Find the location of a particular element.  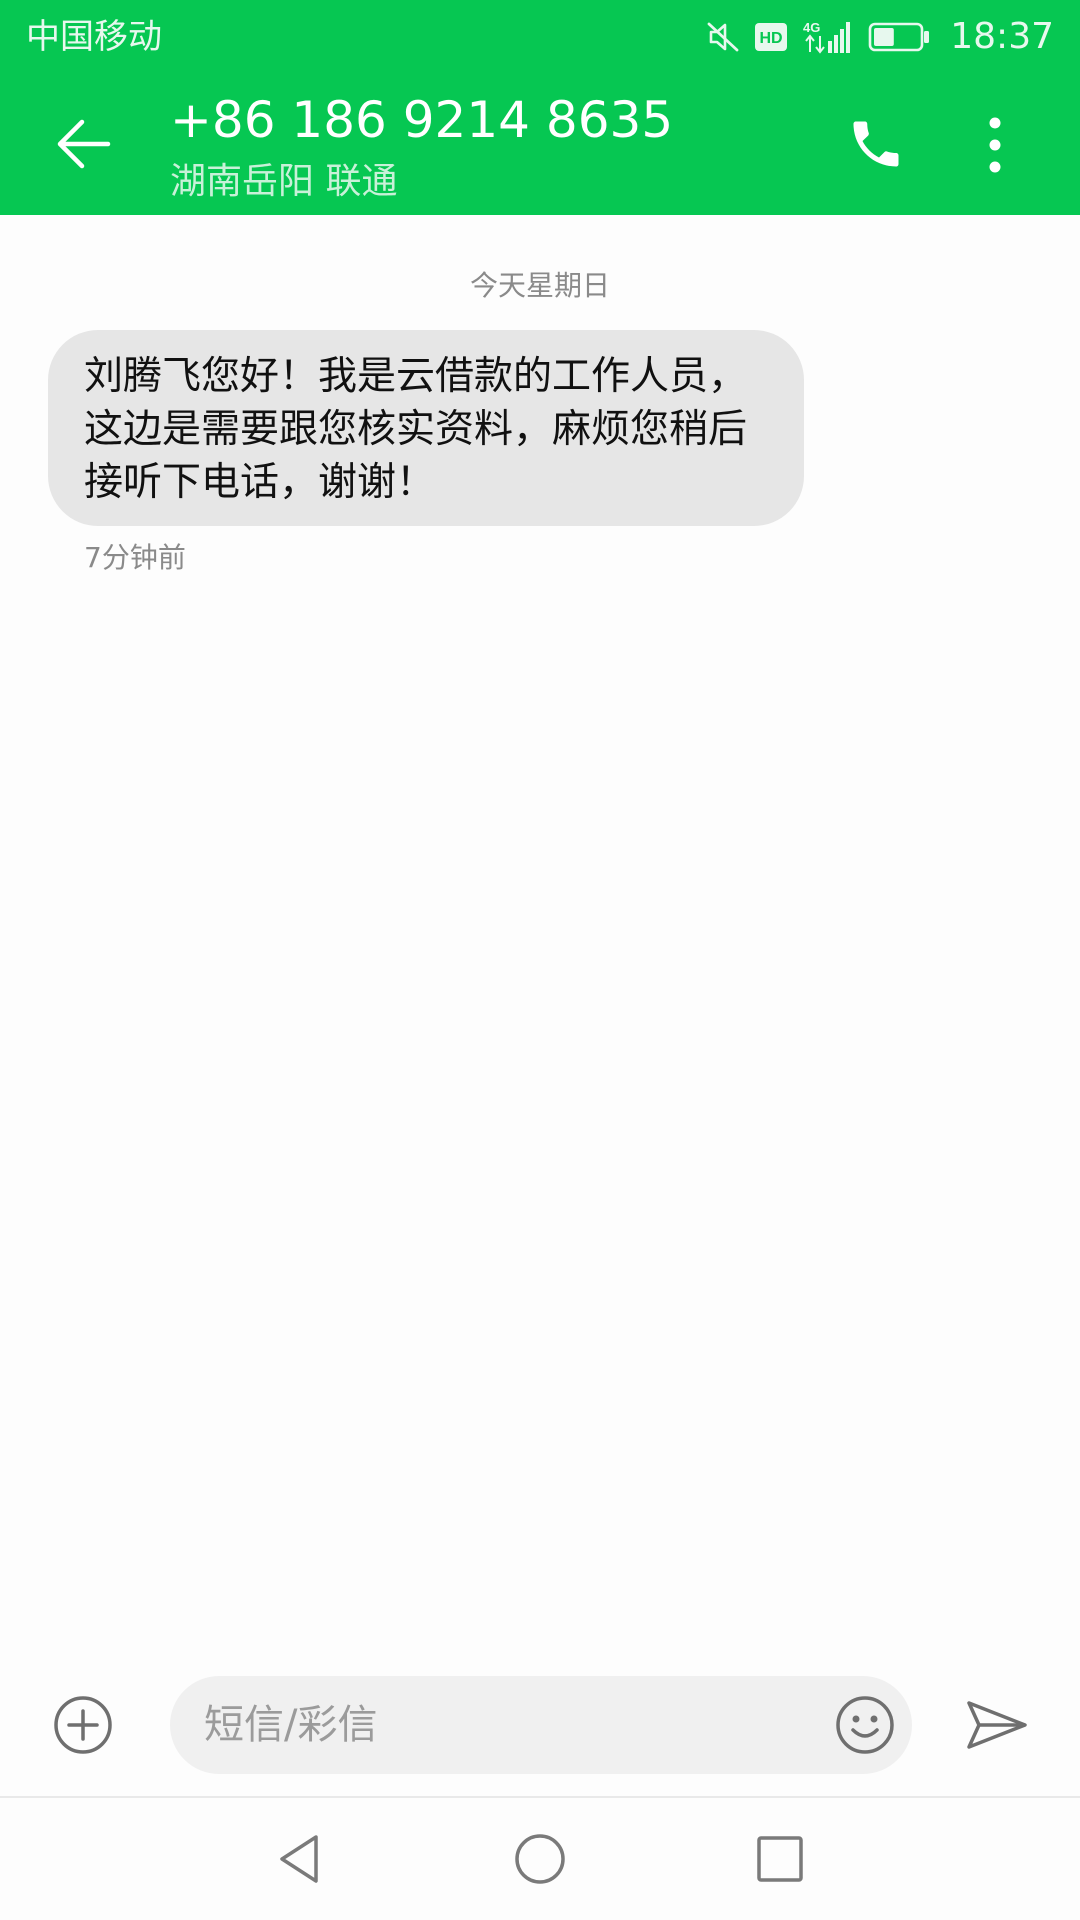

battery-fill is located at coordinates (884, 37).